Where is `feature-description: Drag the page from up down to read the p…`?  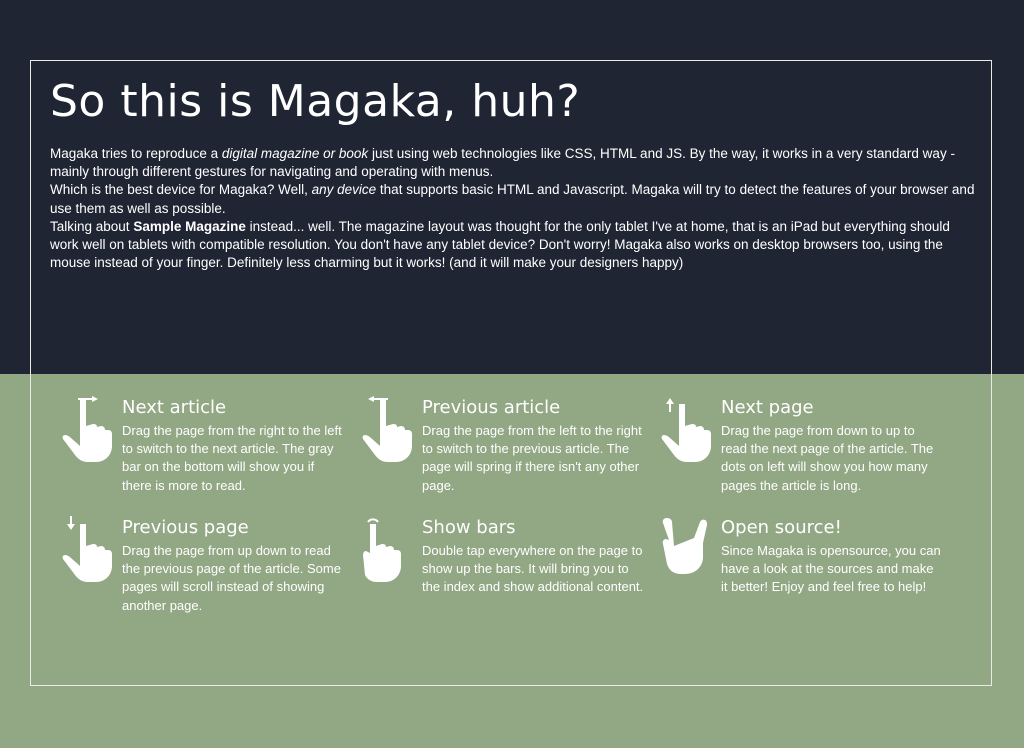 feature-description: Drag the page from up down to read the p… is located at coordinates (231, 578).